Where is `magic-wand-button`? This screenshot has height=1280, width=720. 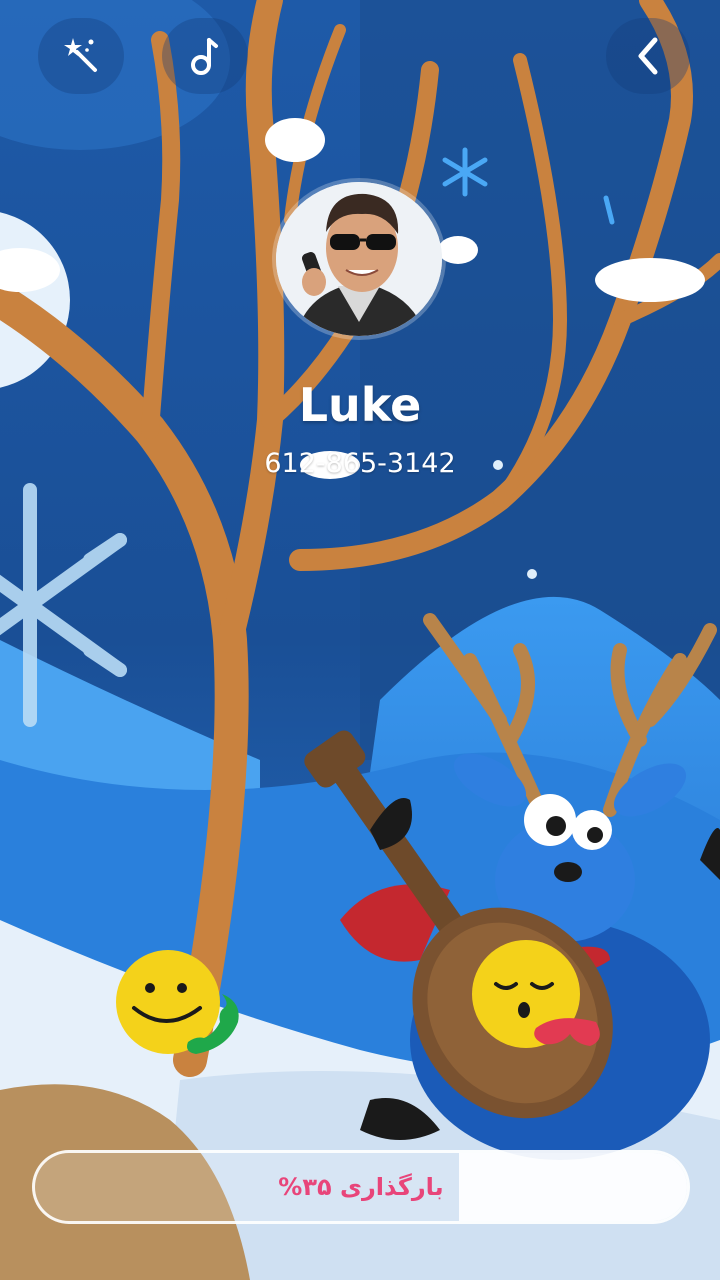 magic-wand-button is located at coordinates (81, 56).